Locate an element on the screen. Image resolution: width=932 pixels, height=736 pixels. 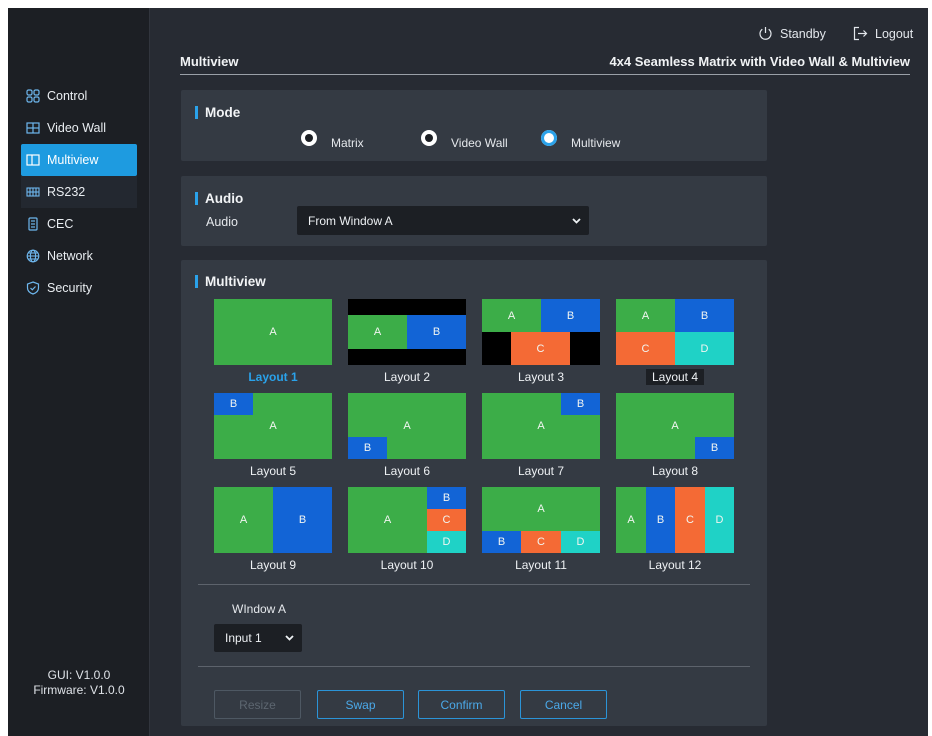
remote-icon is located at coordinates (33, 224).